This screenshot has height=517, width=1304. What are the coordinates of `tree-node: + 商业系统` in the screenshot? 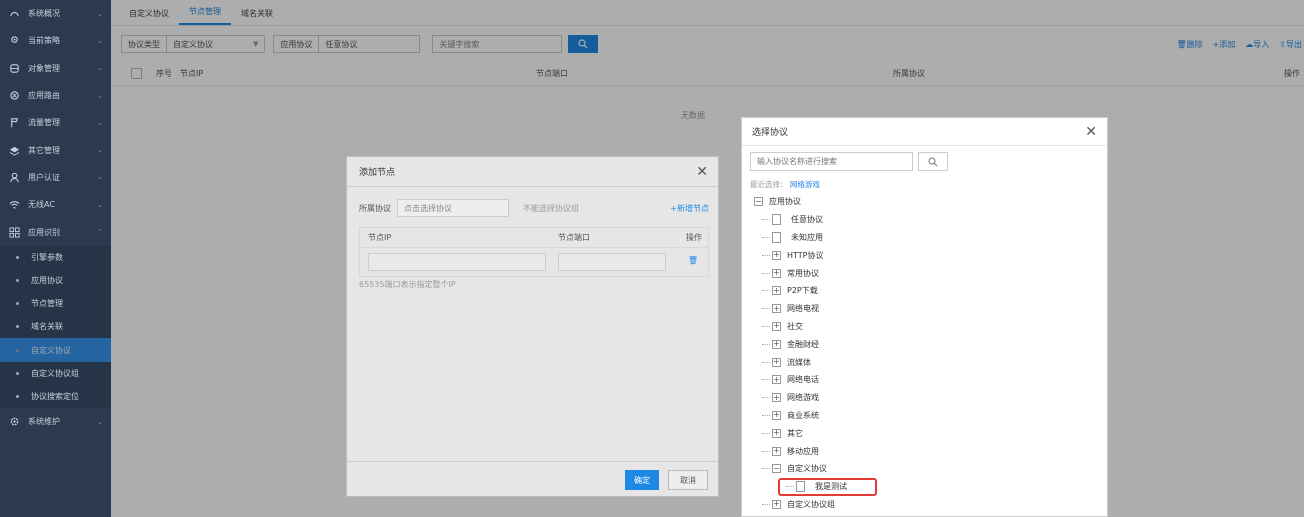 It's located at (790, 416).